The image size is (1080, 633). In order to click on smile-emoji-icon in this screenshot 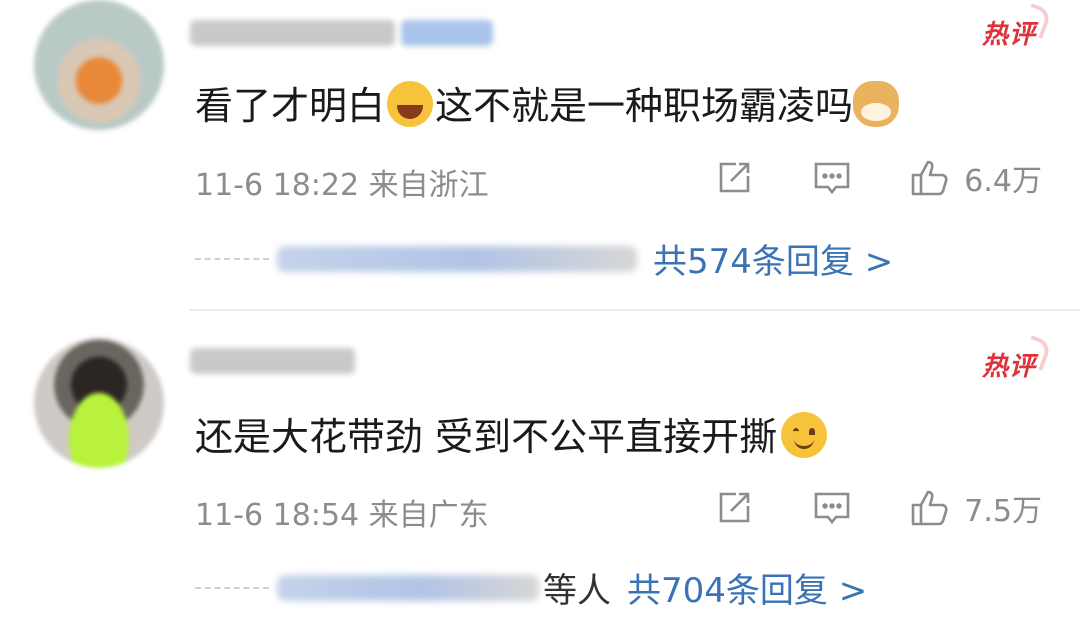, I will do `click(804, 435)`.